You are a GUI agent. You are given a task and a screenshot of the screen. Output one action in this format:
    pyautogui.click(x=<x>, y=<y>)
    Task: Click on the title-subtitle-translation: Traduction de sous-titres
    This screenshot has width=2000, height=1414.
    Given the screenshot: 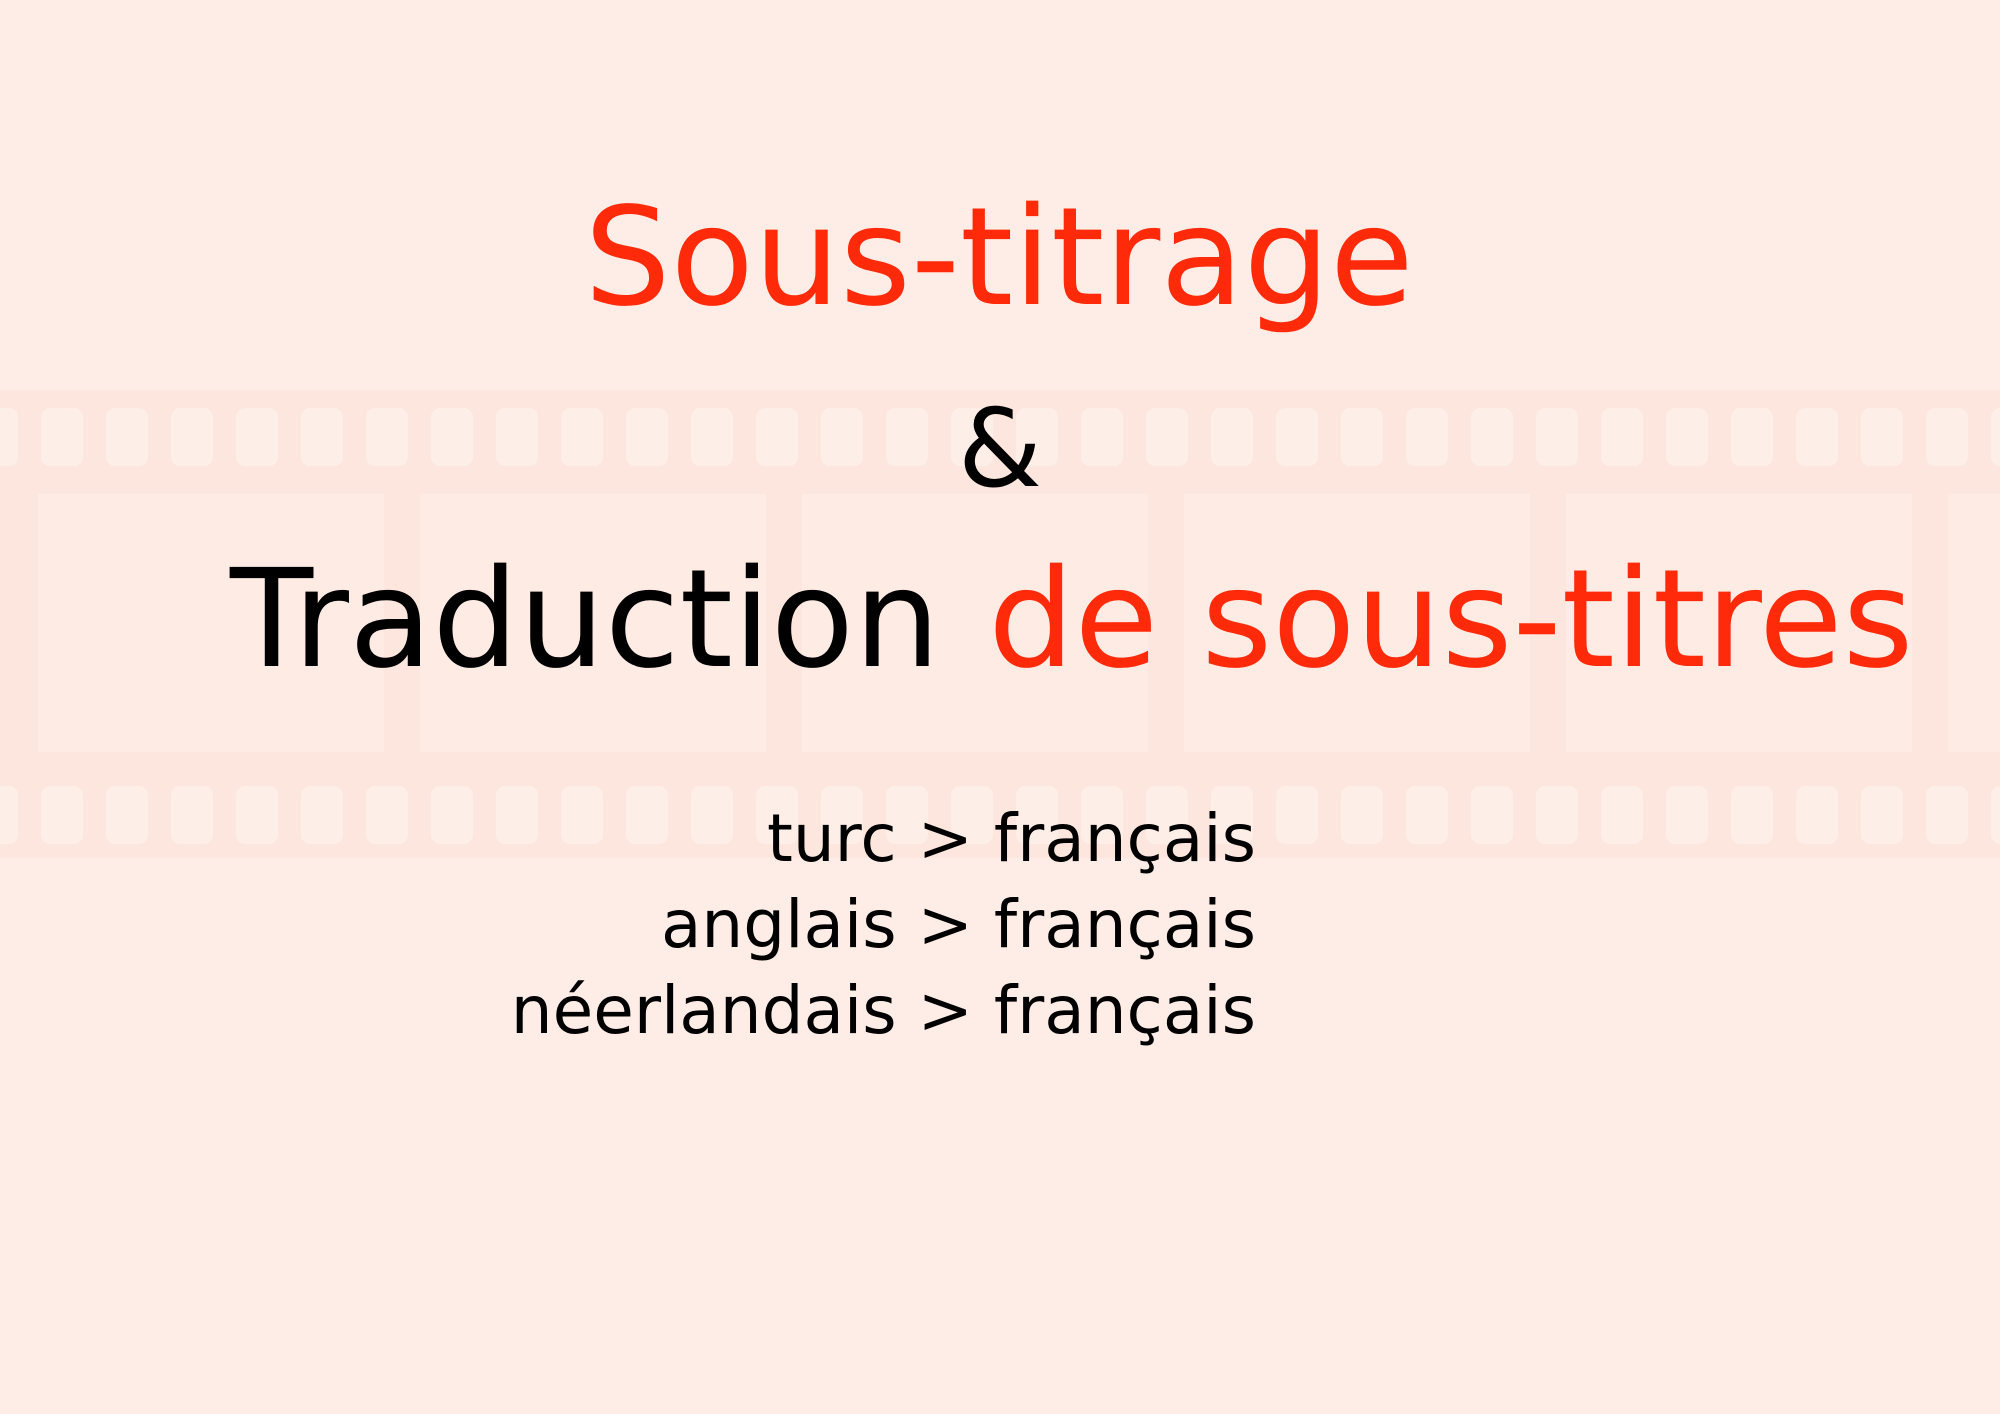 What is the action you would take?
    pyautogui.click(x=1071, y=620)
    